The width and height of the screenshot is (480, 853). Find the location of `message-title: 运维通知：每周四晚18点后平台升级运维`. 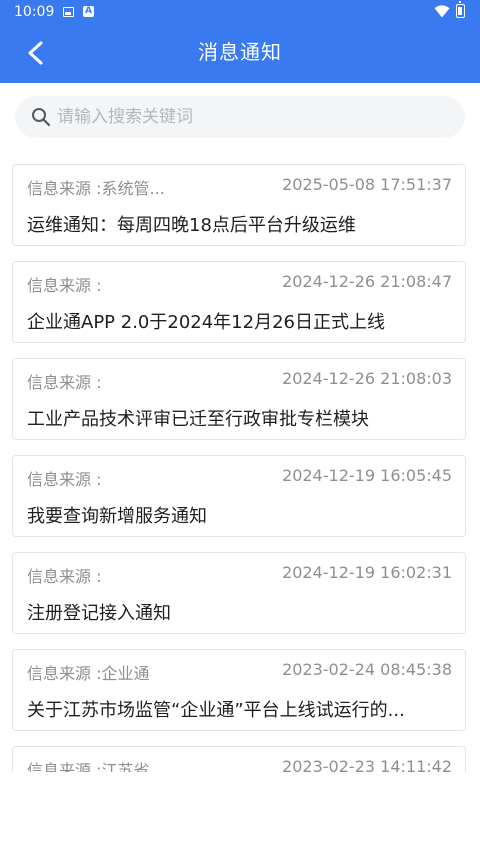

message-title: 运维通知：每周四晚18点后平台升级运维 is located at coordinates (191, 225).